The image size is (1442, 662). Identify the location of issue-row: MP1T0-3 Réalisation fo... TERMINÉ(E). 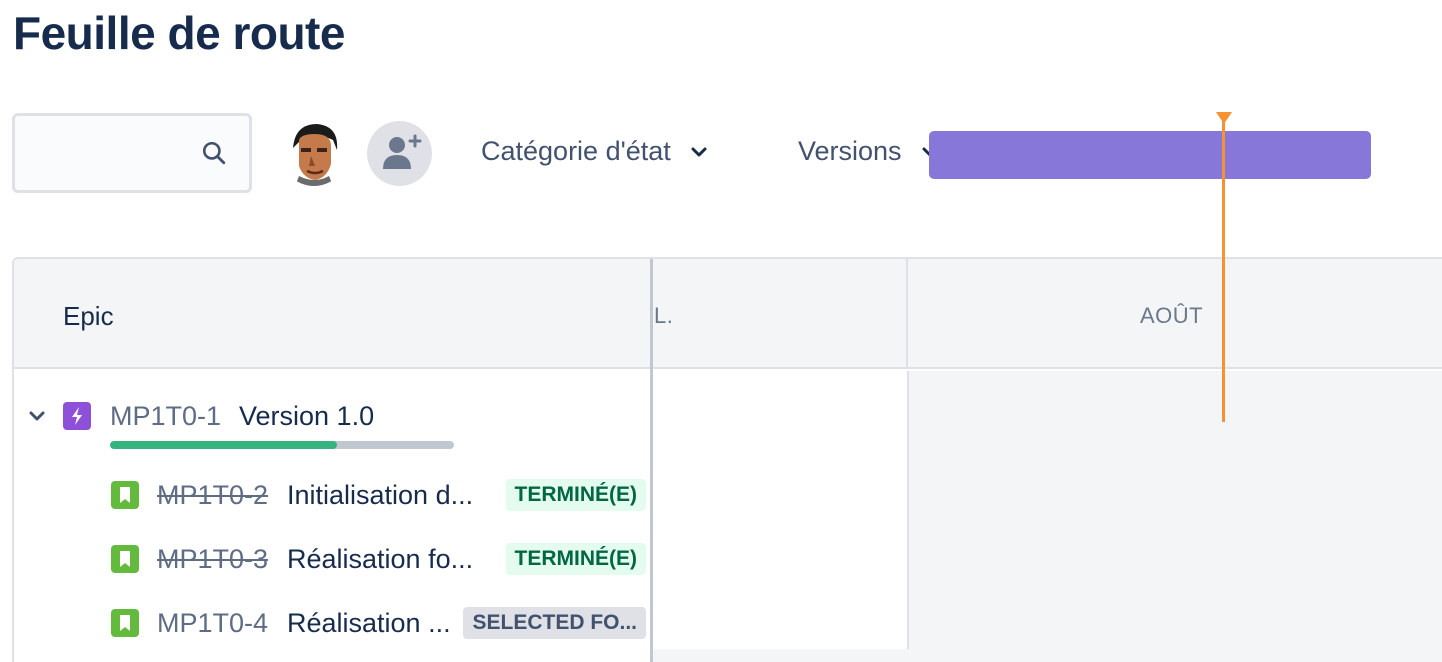
(332, 559).